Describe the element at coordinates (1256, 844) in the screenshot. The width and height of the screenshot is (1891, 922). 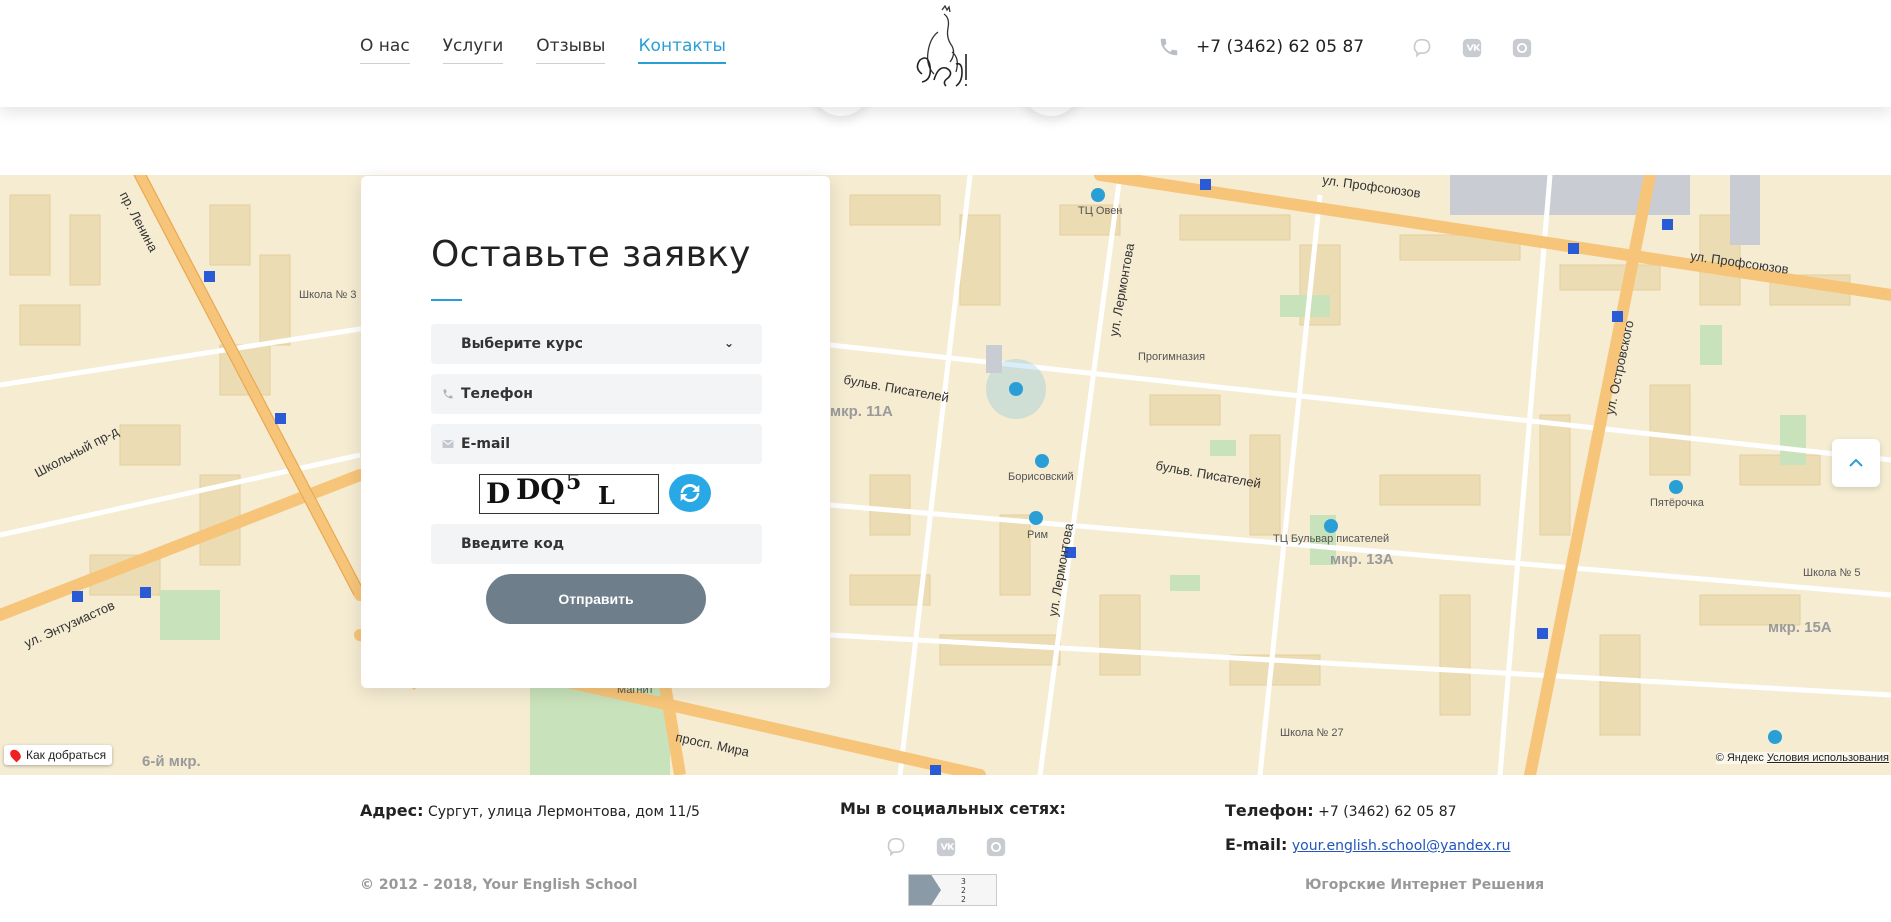
I see `email-label: E-mail:` at that location.